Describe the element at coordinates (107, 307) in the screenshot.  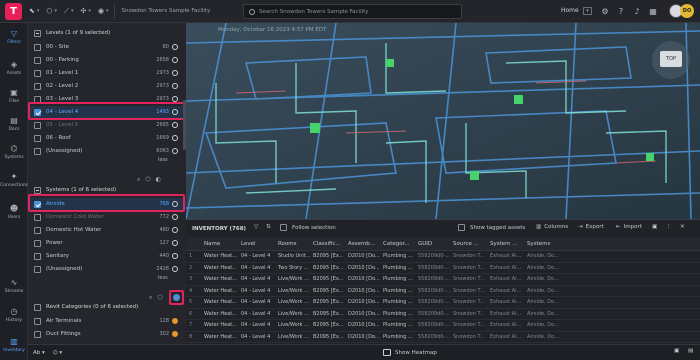
I see `revit-header: Revit Categories (0 of 6 selected)` at that location.